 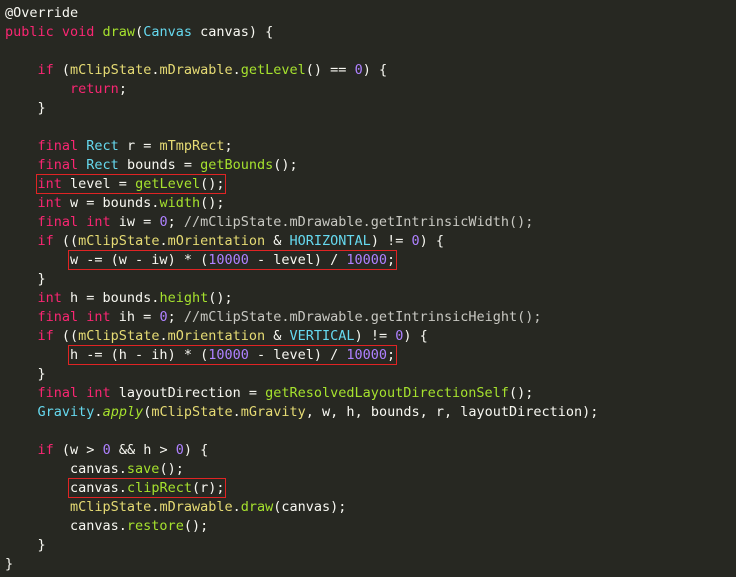 I want to click on highlight-box: h -= (h - ih) * (10000 - level) / 10000;, so click(x=233, y=355).